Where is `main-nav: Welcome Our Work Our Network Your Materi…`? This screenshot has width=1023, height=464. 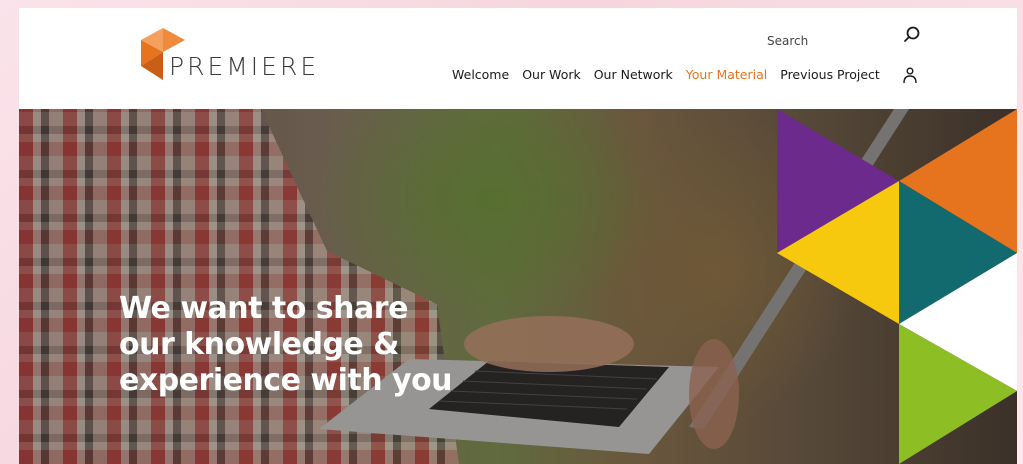 main-nav: Welcome Our Work Our Network Your Materi… is located at coordinates (672, 77).